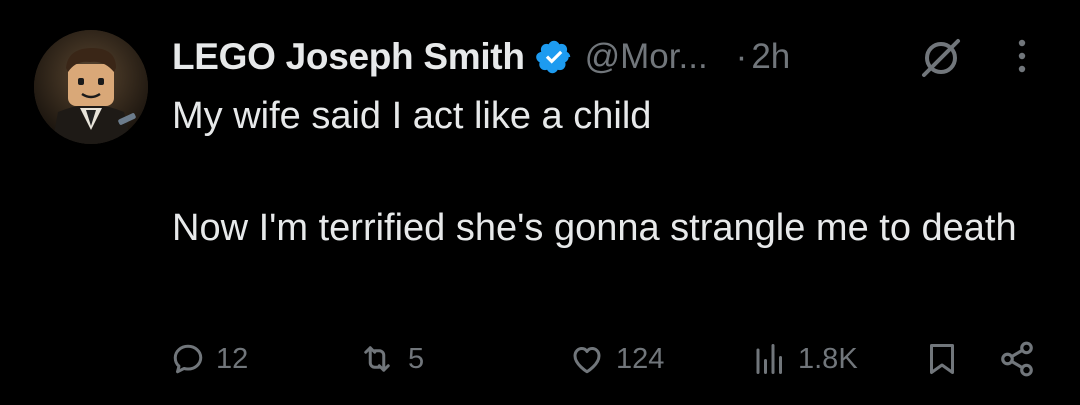 This screenshot has width=1080, height=405. What do you see at coordinates (770, 57) in the screenshot?
I see `timestamp: 2h` at bounding box center [770, 57].